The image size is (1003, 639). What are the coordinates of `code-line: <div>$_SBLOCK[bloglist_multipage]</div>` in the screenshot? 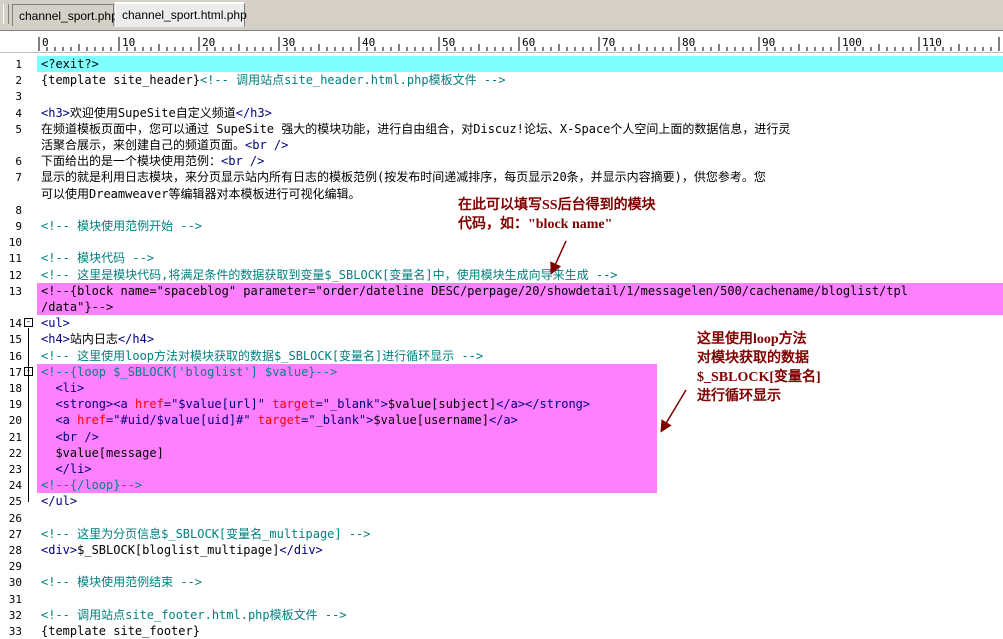 It's located at (182, 550).